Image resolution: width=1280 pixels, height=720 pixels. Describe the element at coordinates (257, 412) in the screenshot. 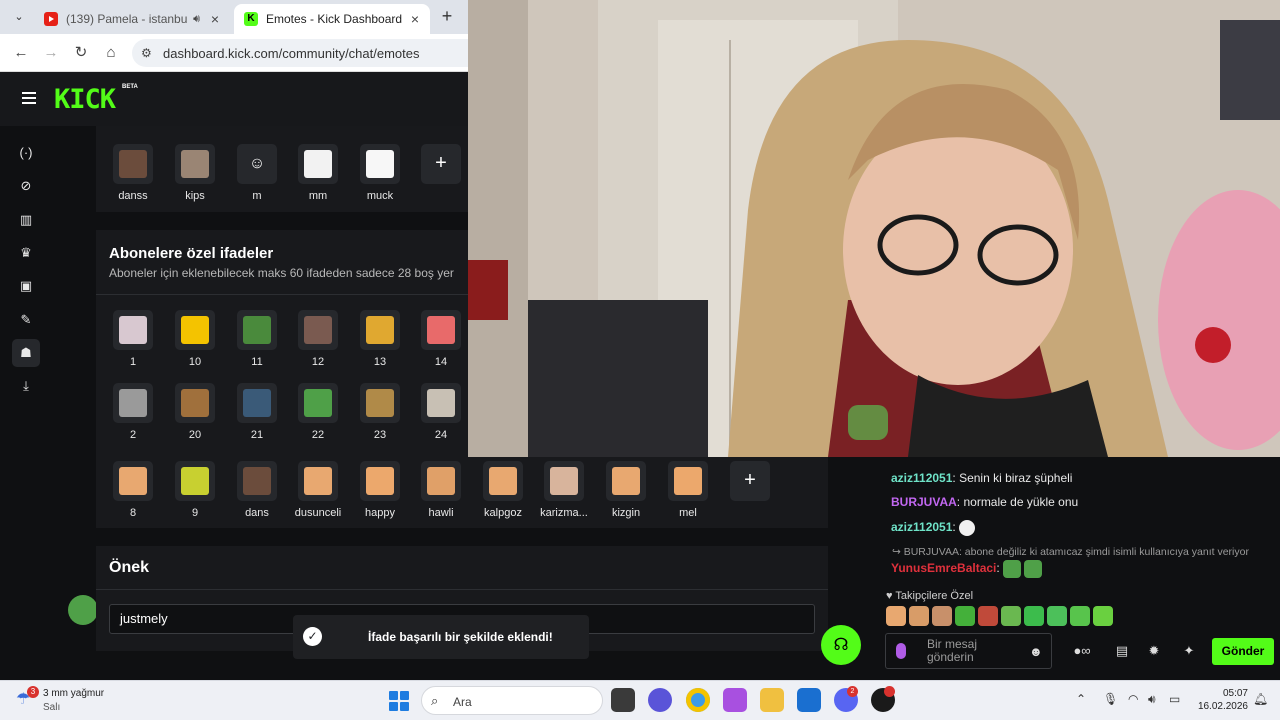

I see `emote-item: 21` at that location.